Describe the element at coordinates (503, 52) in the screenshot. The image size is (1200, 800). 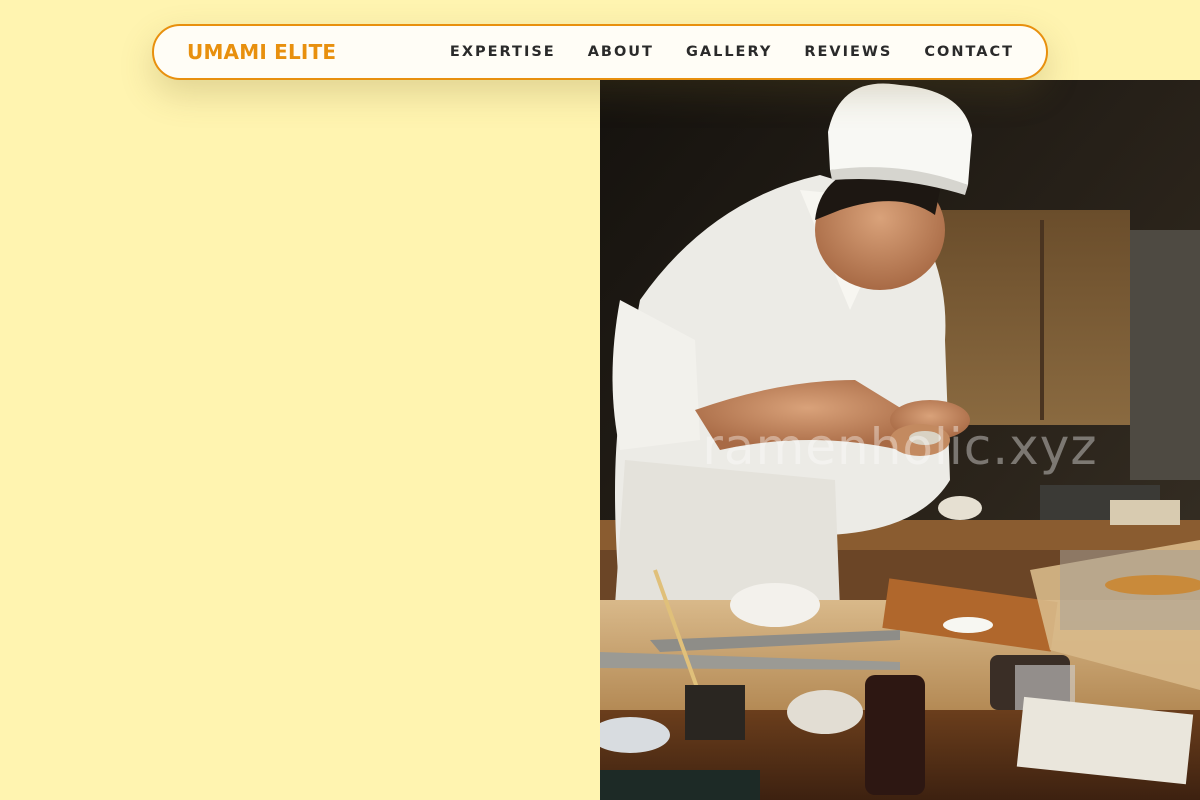
I see `nav-link-expertise: EXPERTISE` at that location.